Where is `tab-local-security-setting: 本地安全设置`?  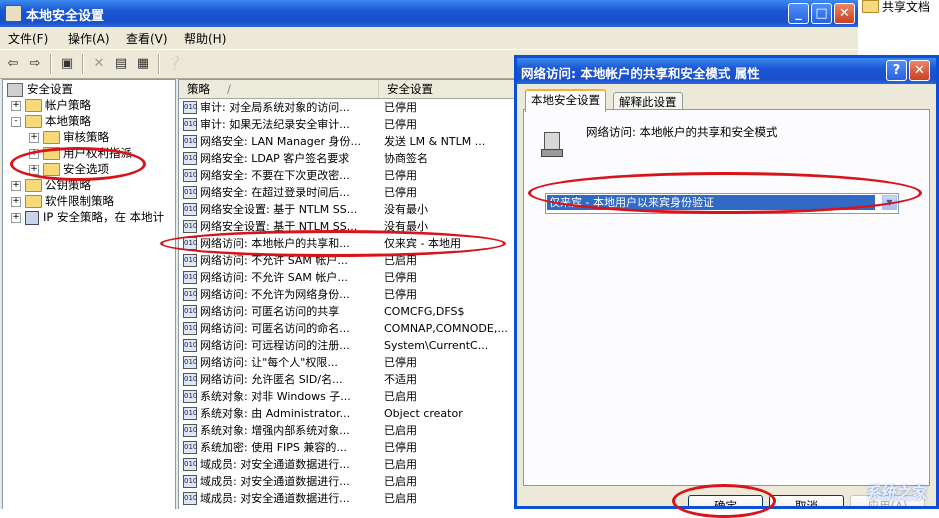 tab-local-security-setting: 本地安全设置 is located at coordinates (565, 100).